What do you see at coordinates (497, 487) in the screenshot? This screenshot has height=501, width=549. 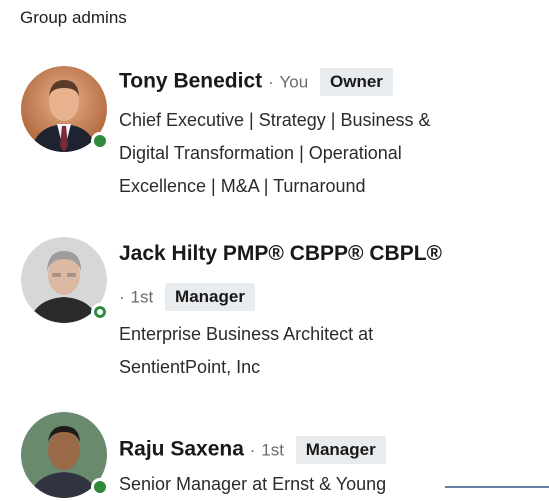 I see `scroll-divider` at bounding box center [497, 487].